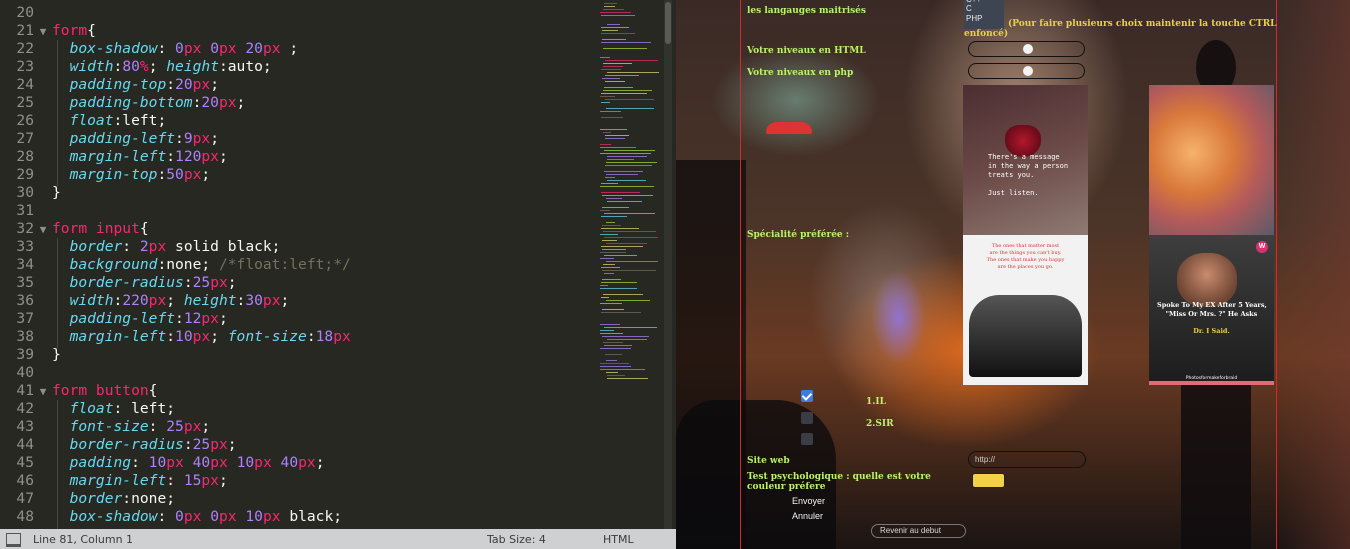  Describe the element at coordinates (298, 139) in the screenshot. I see `code-line: 27 padding-left:9px;` at that location.